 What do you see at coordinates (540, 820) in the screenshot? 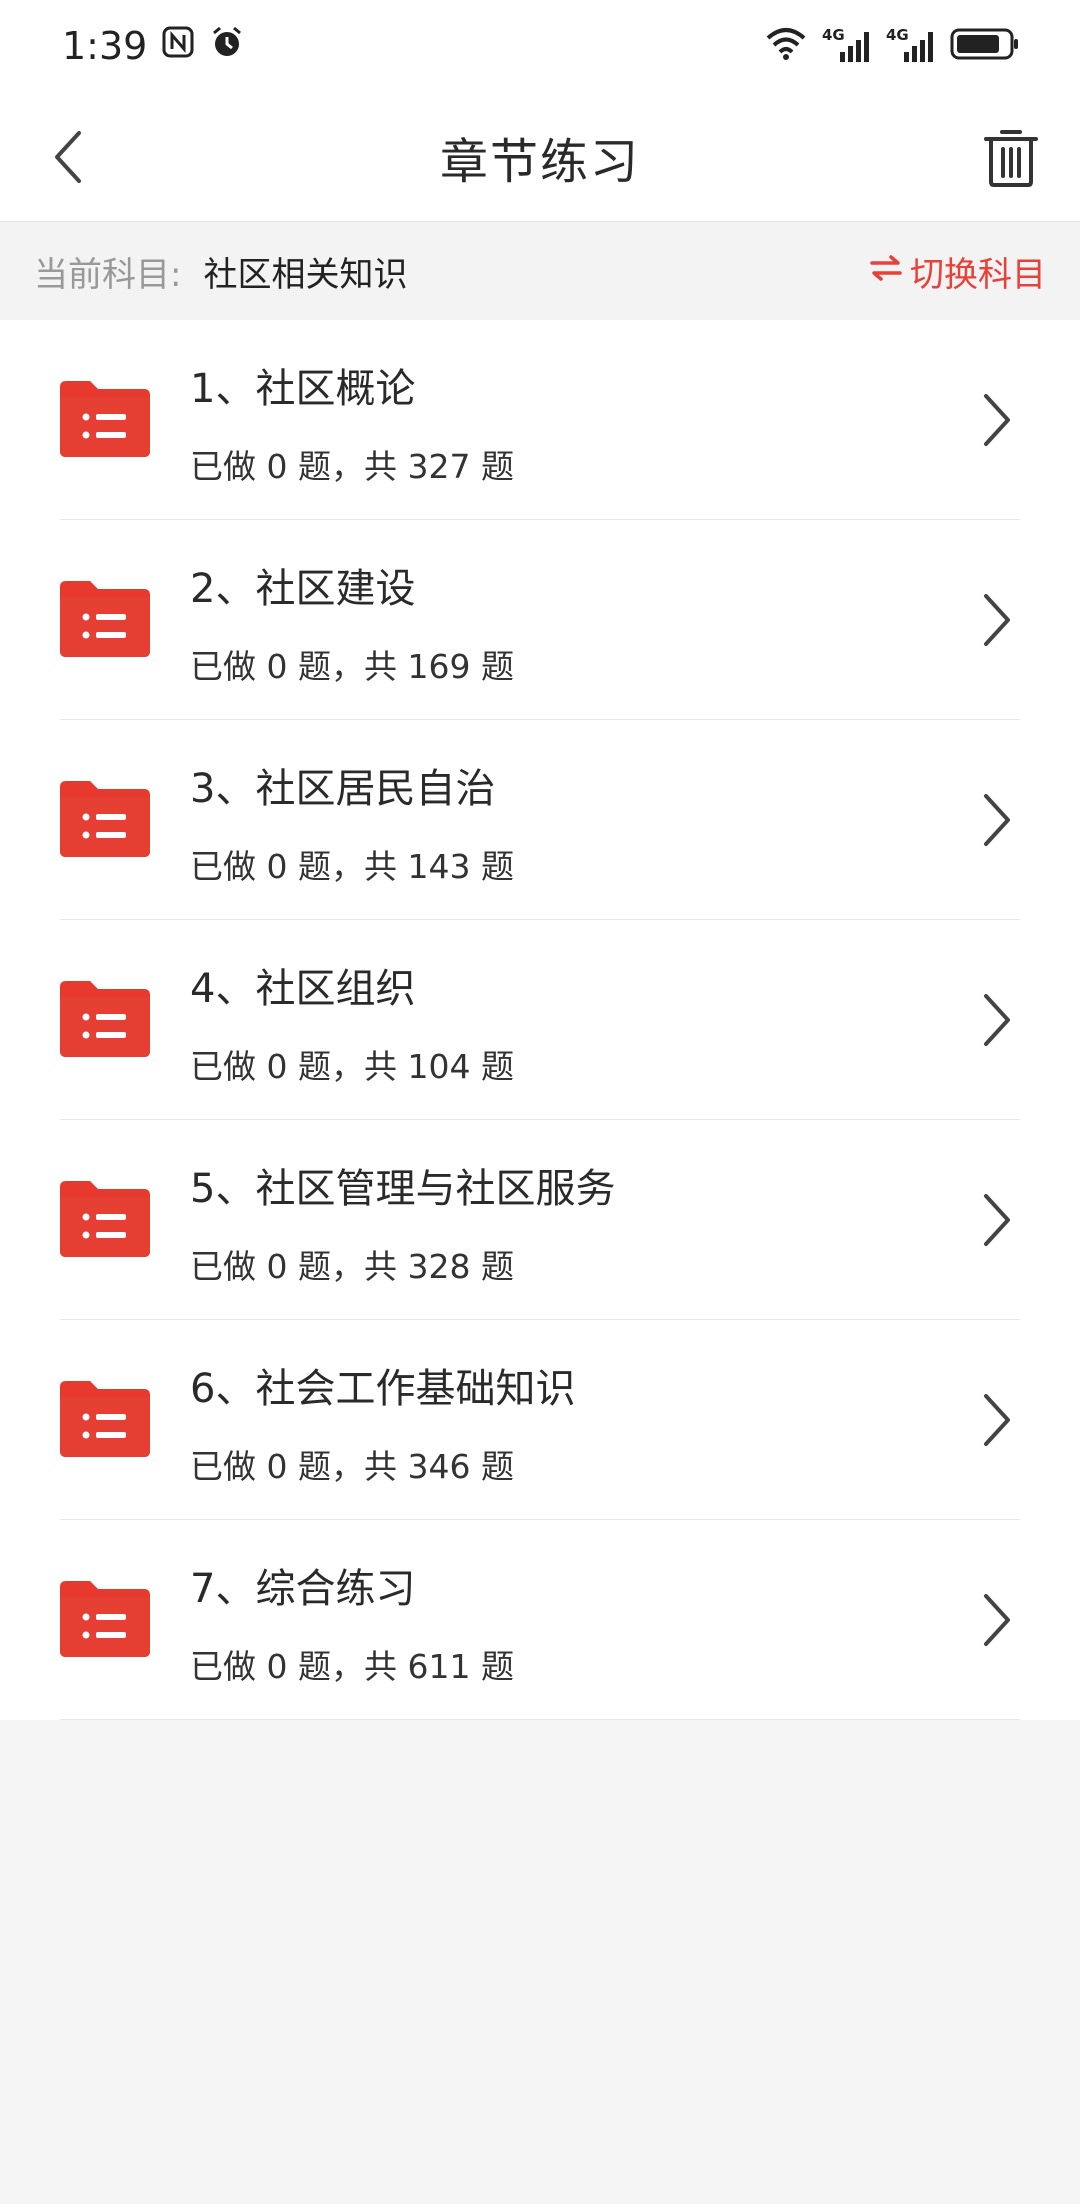
I see `chapter-item: 3、社区居民自治 已做 0 题，共 143 题` at bounding box center [540, 820].